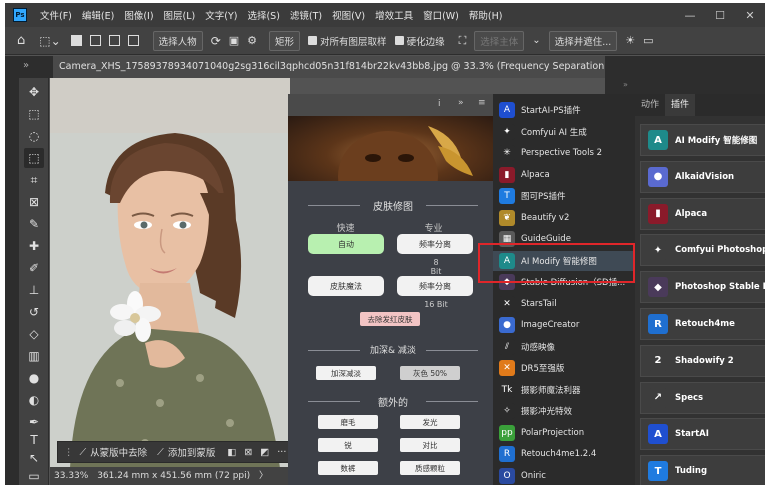 The image size is (770, 490). I want to click on sample-all-layers-checkbox: 对所有图层取样, so click(347, 41).